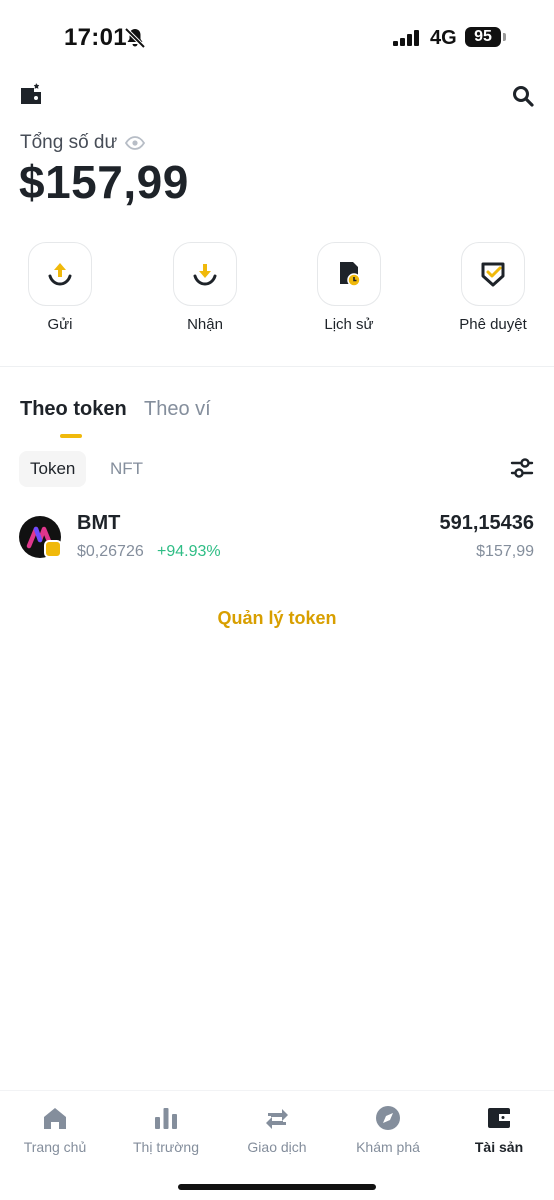  I want to click on receive-button, so click(205, 274).